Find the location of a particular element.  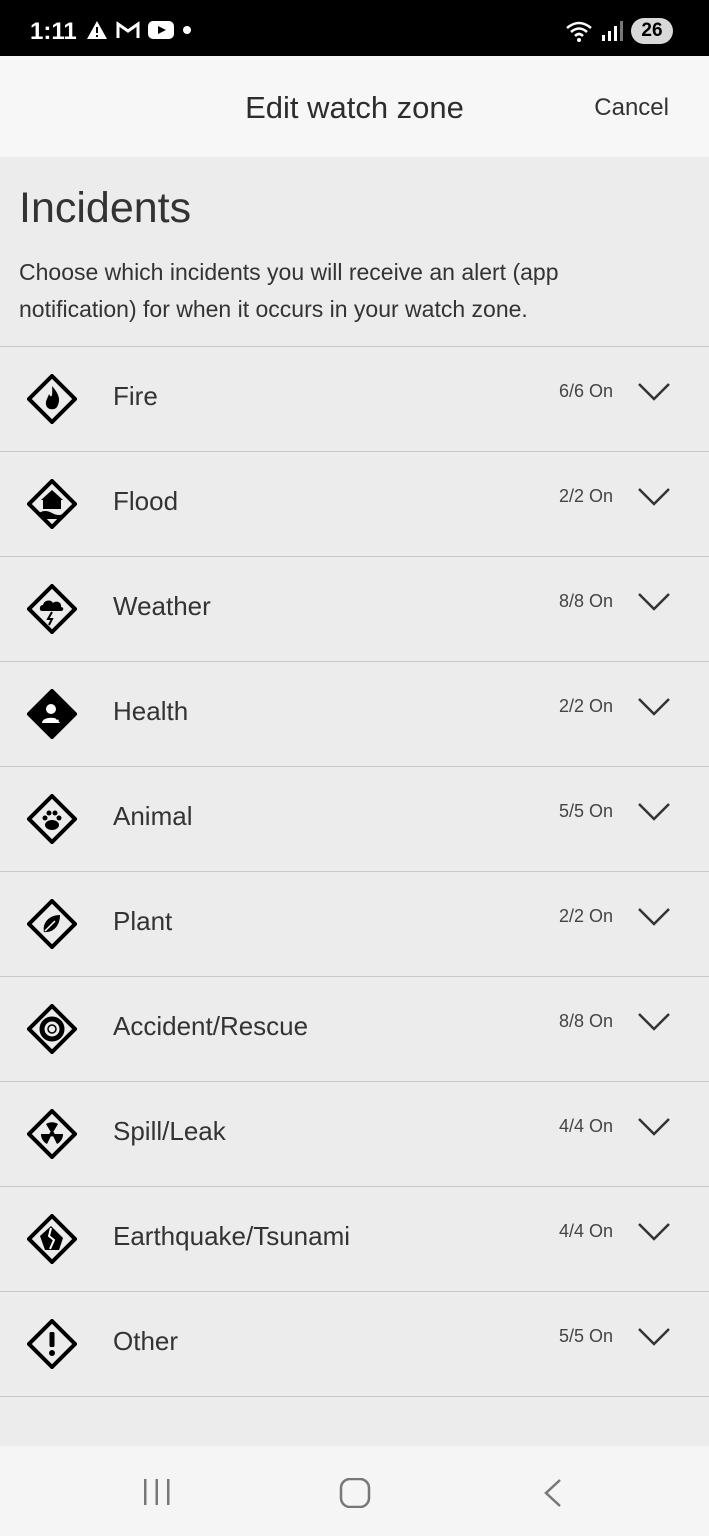

earthquake-icon is located at coordinates (52, 1239).